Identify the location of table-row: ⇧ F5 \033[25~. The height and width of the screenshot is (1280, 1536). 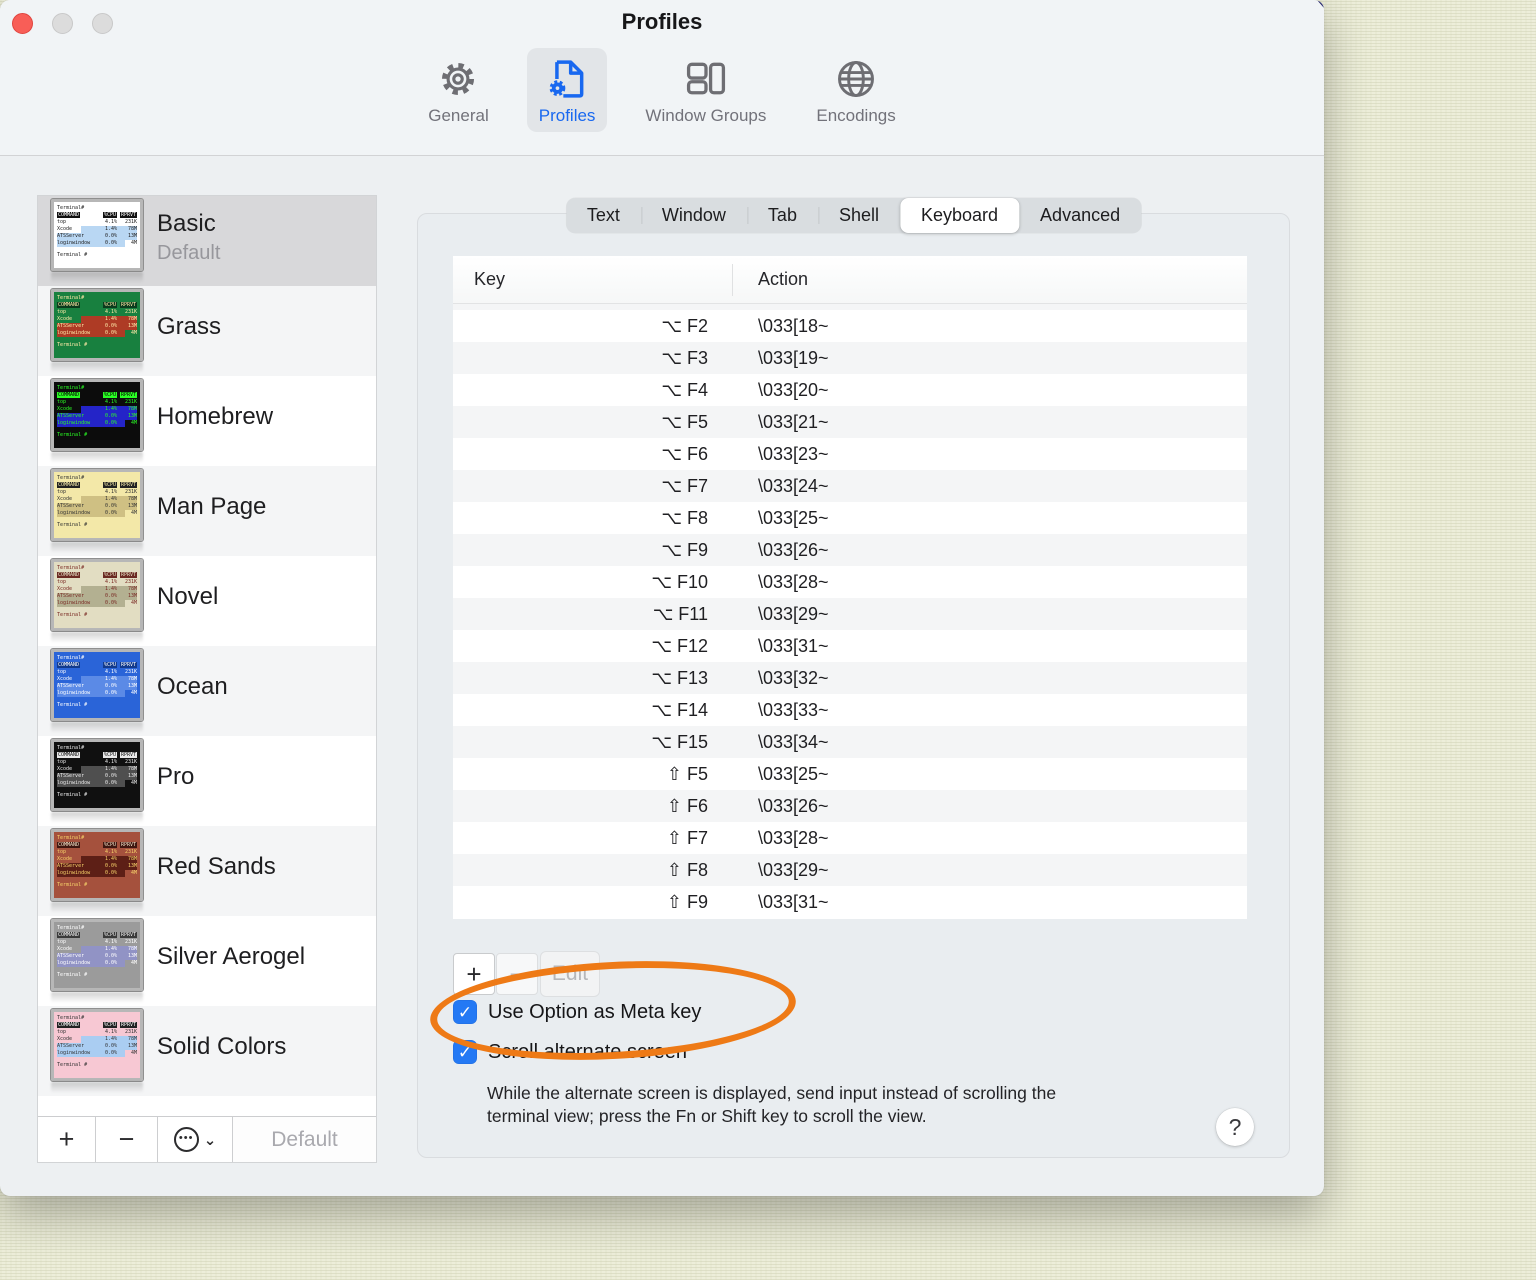
(850, 774).